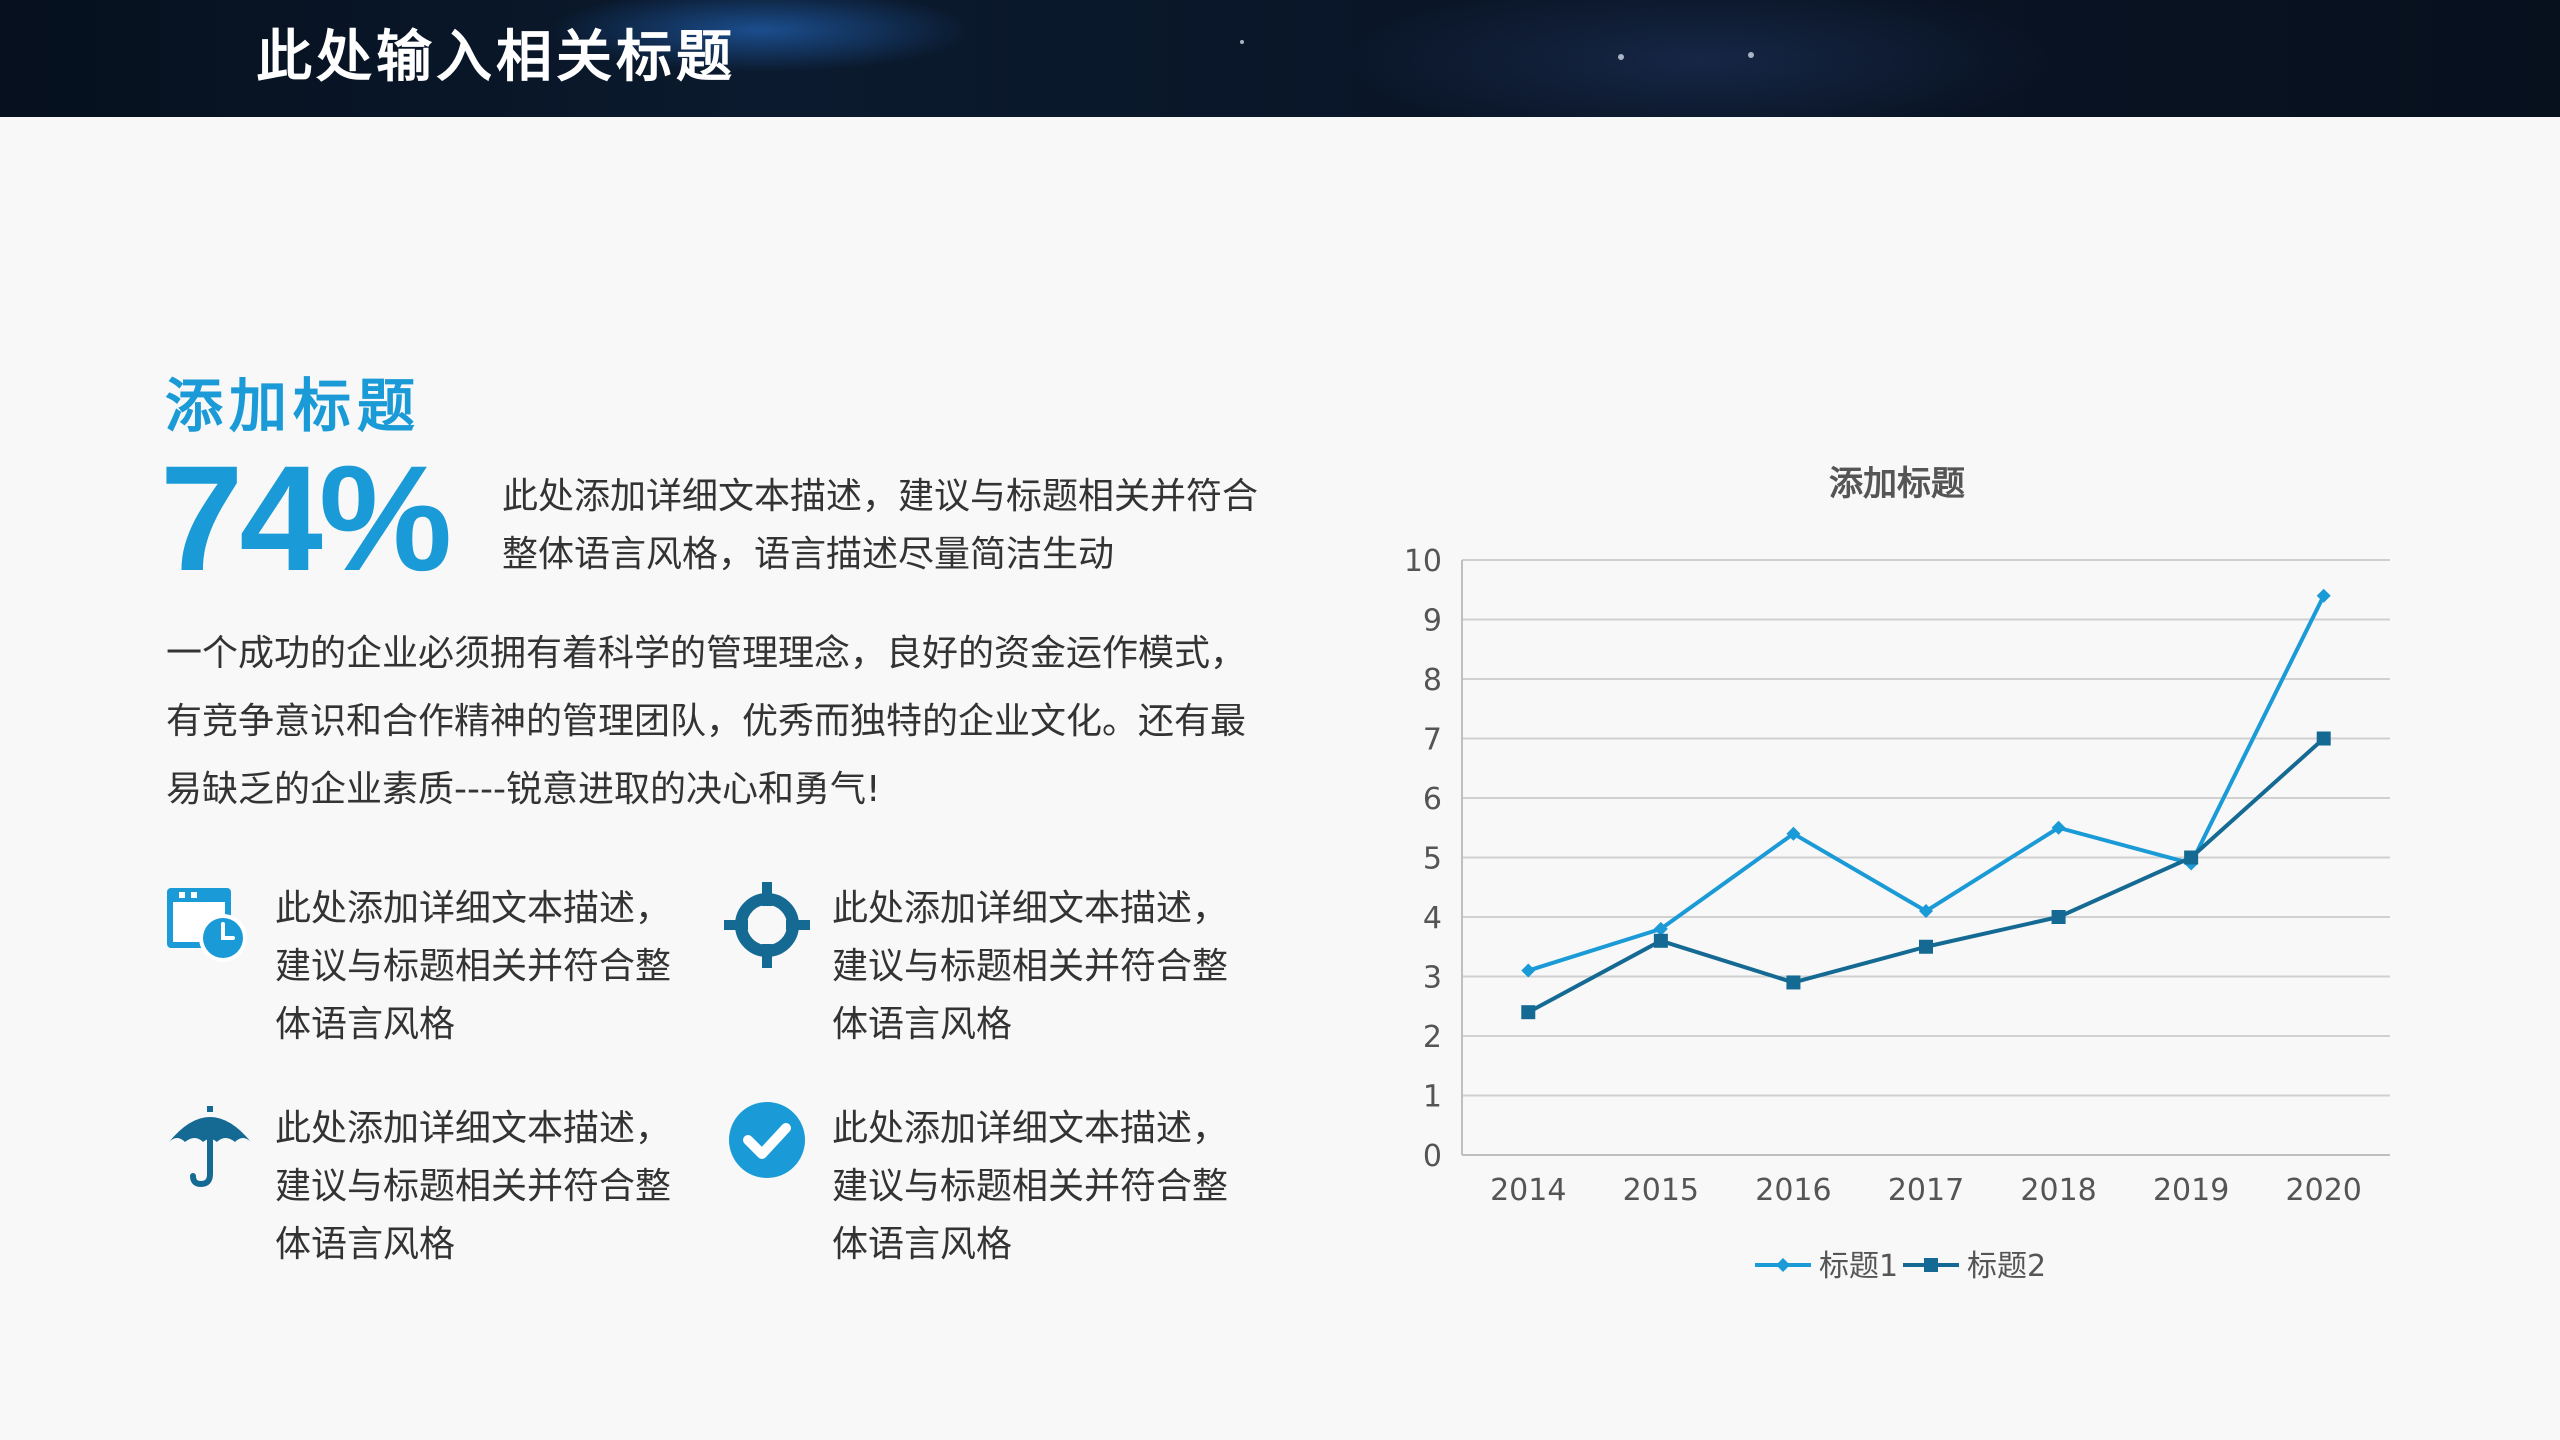  What do you see at coordinates (293, 406) in the screenshot?
I see `section-title: 添加标题` at bounding box center [293, 406].